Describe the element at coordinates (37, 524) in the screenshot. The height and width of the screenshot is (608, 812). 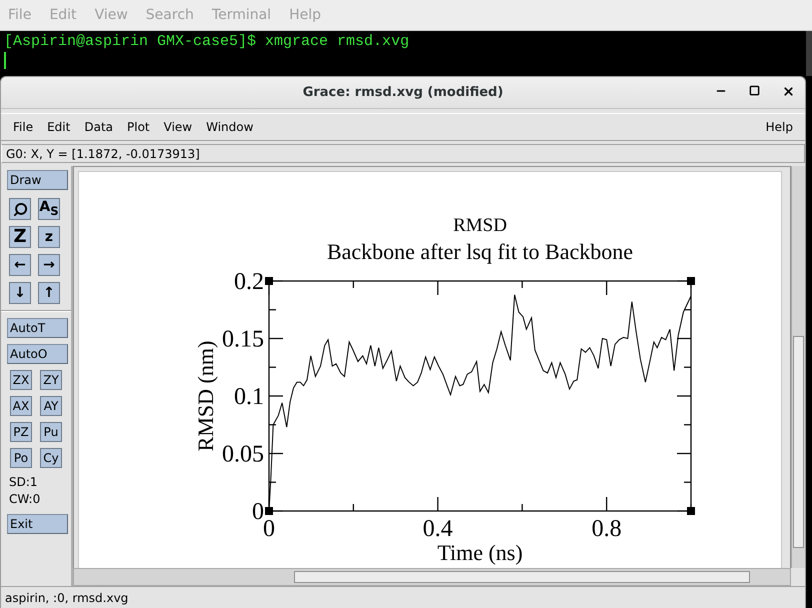
I see `exit-button: Exit` at that location.